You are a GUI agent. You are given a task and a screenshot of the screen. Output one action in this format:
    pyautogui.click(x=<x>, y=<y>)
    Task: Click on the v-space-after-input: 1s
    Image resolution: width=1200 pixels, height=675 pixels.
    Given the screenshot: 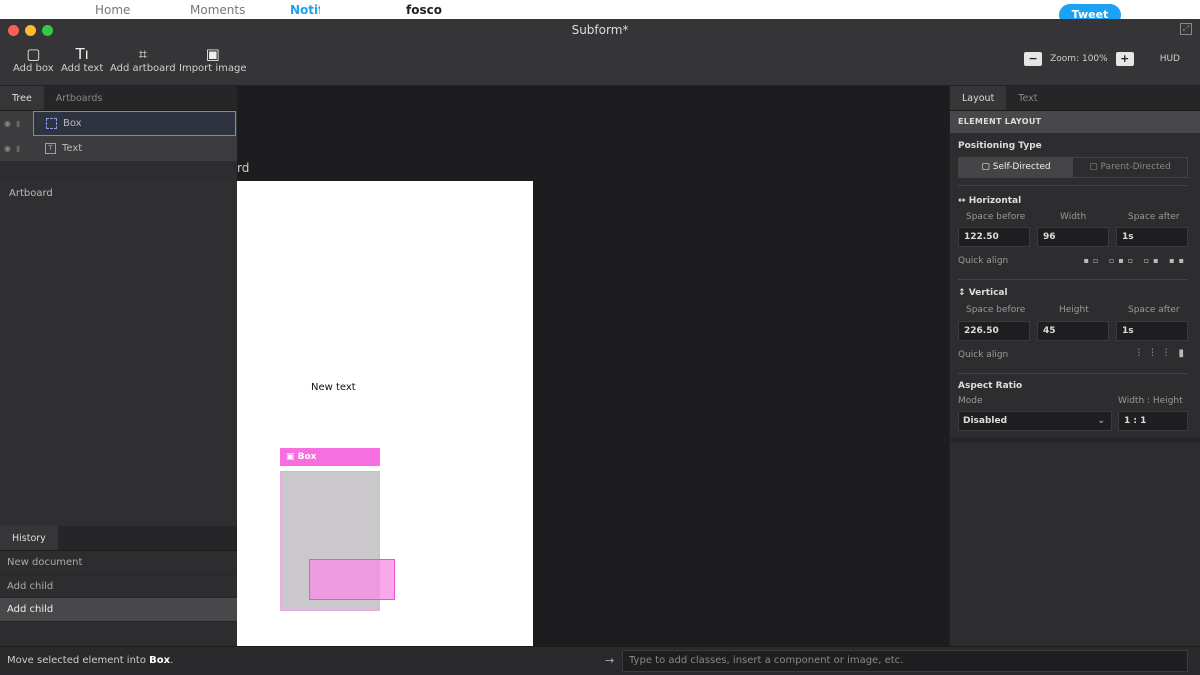 What is the action you would take?
    pyautogui.click(x=1152, y=331)
    